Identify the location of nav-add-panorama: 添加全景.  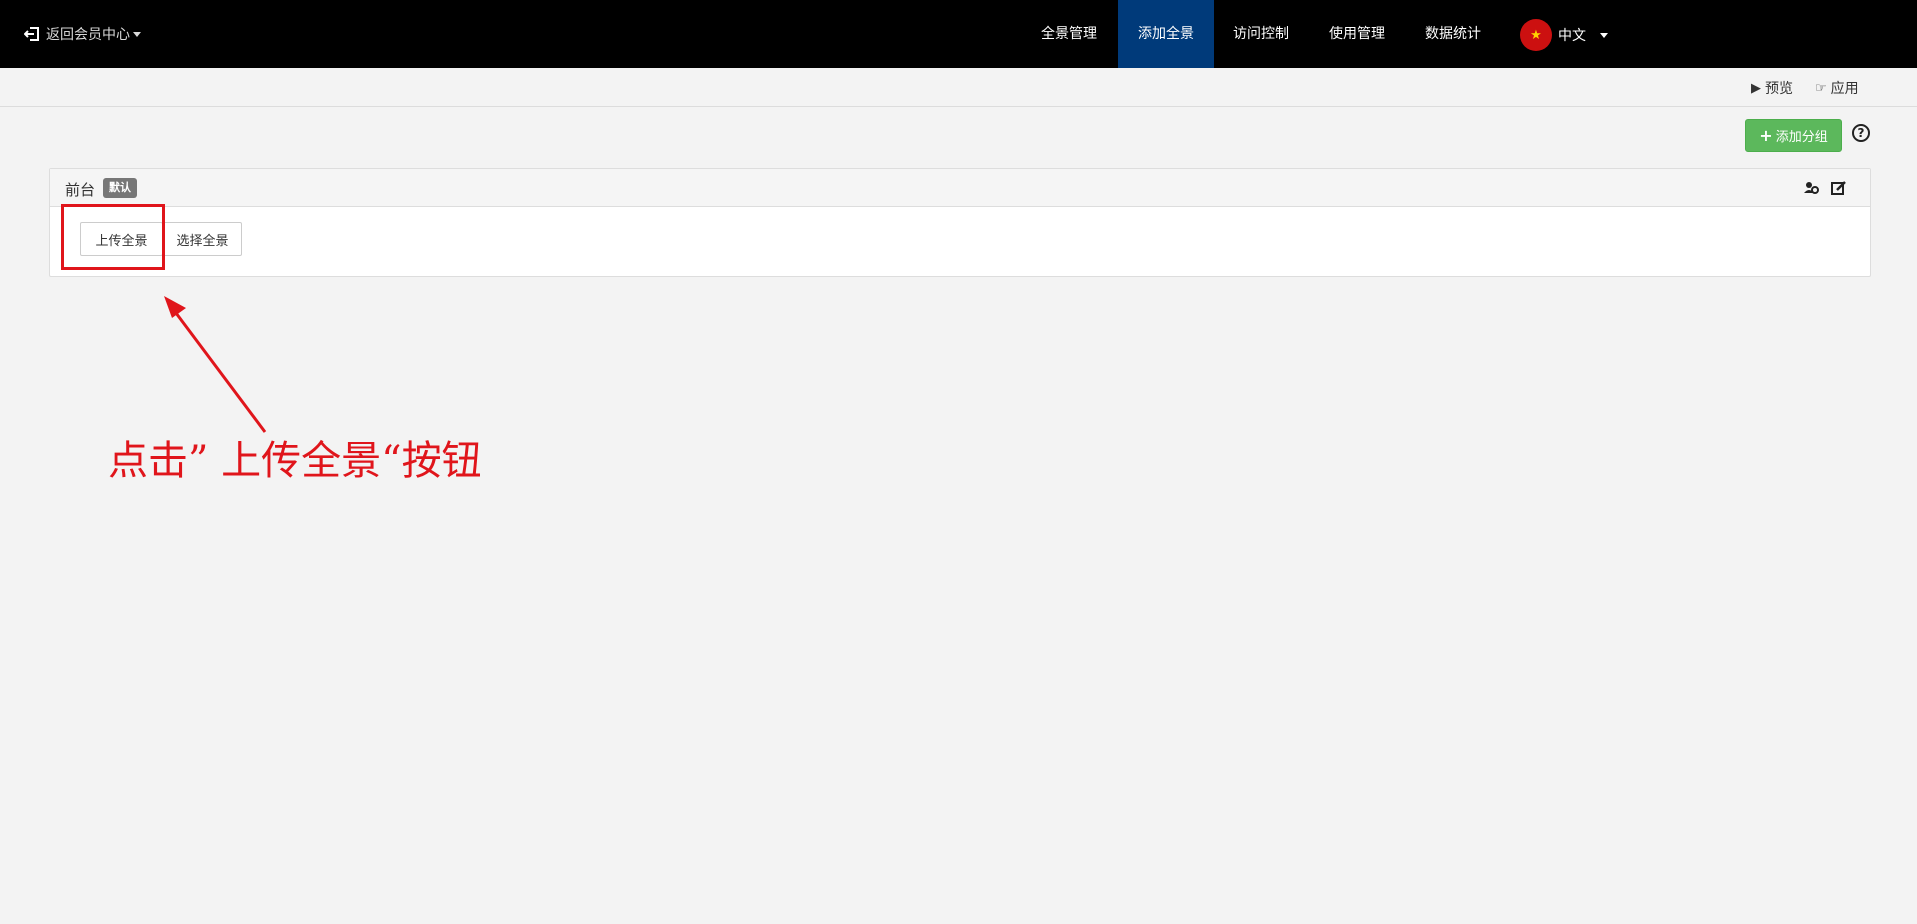
(1166, 34).